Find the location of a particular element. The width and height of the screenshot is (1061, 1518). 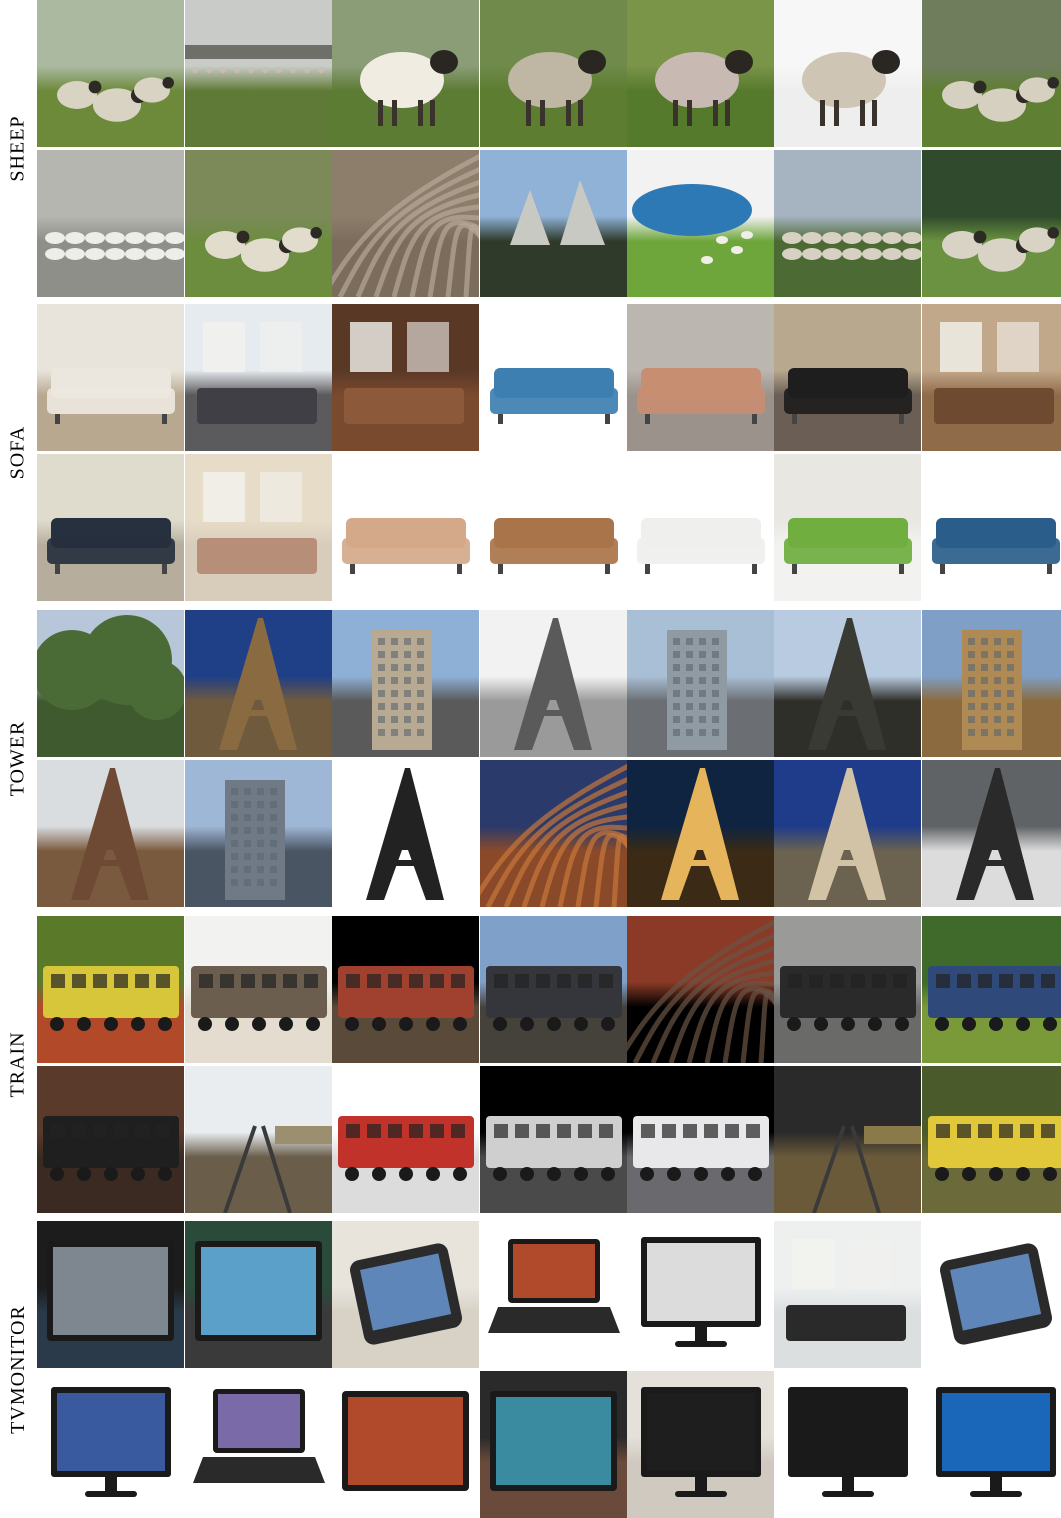

row-label-train: TRAIN is located at coordinates (18, 1064).